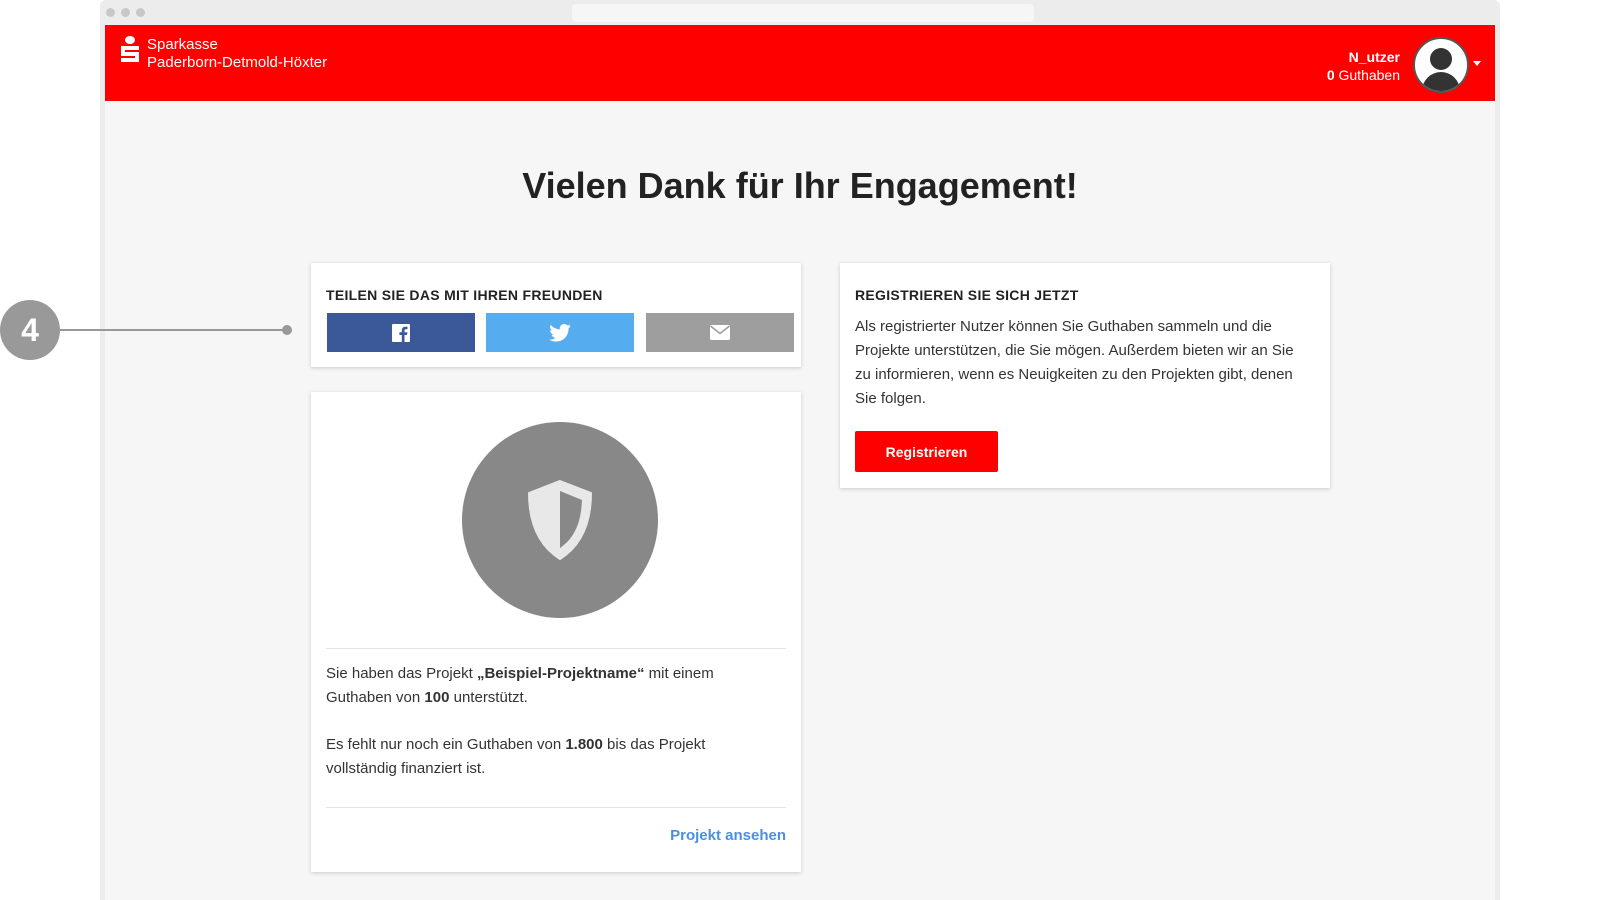 The image size is (1600, 900). I want to click on window-controls, so click(125, 12).